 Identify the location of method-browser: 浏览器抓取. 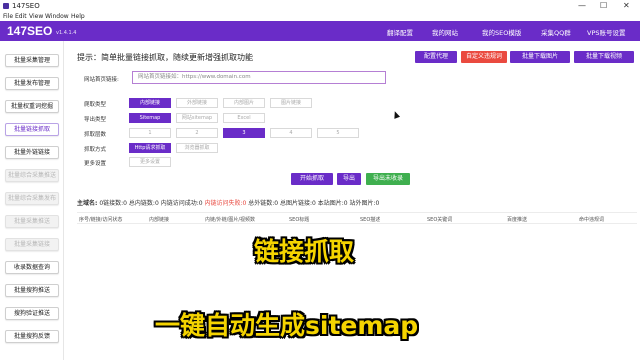
(197, 148).